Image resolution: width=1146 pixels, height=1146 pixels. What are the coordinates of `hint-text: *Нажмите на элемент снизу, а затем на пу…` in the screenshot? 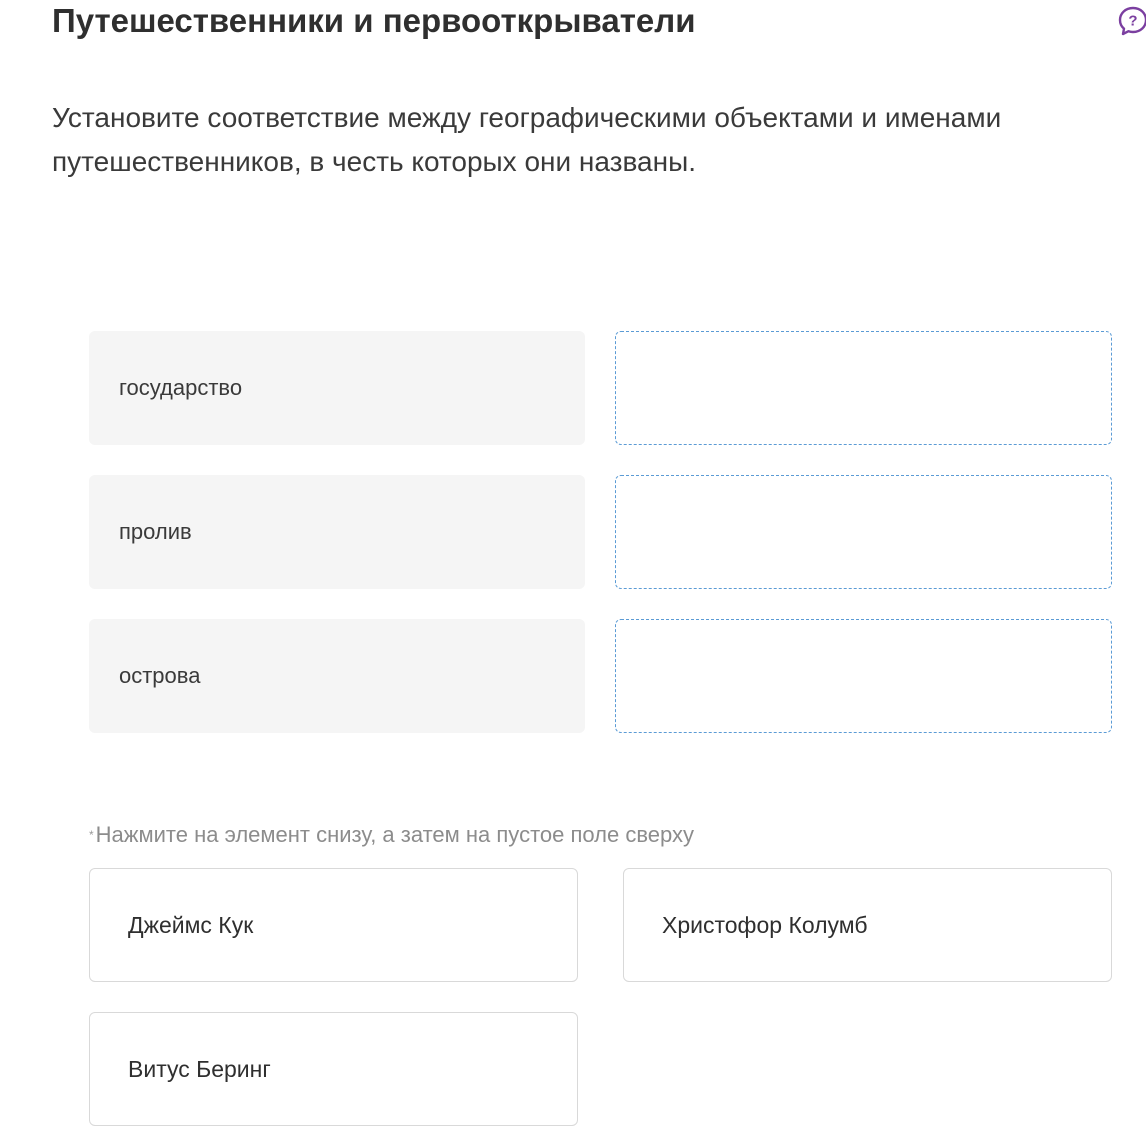 It's located at (391, 835).